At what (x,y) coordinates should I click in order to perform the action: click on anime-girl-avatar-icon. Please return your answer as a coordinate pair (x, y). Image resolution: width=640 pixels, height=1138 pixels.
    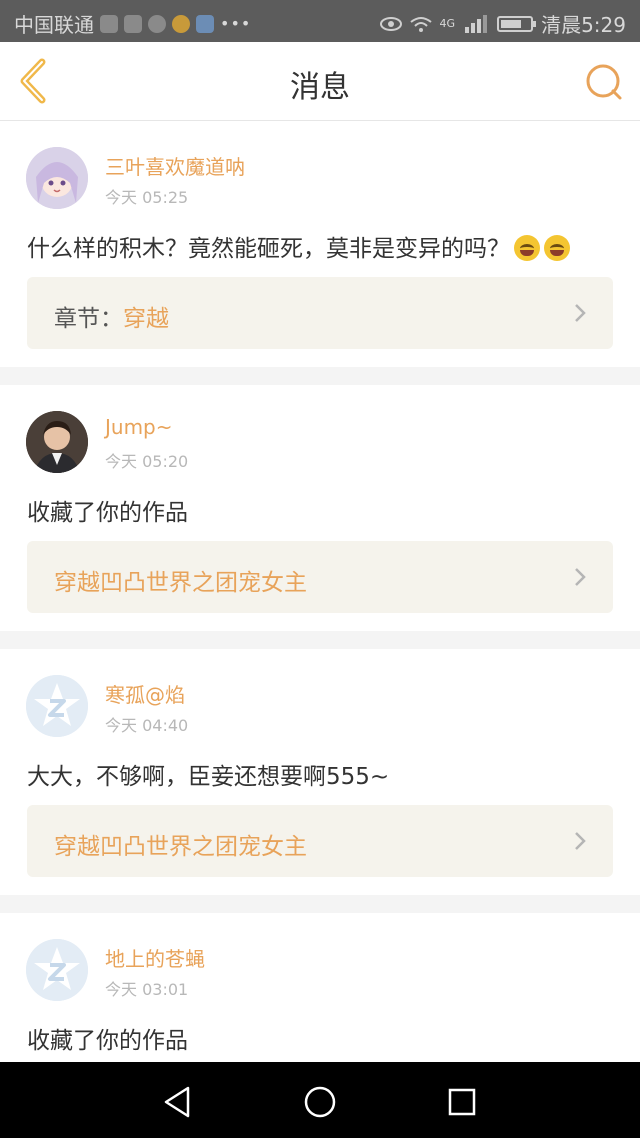
    Looking at the image, I should click on (57, 178).